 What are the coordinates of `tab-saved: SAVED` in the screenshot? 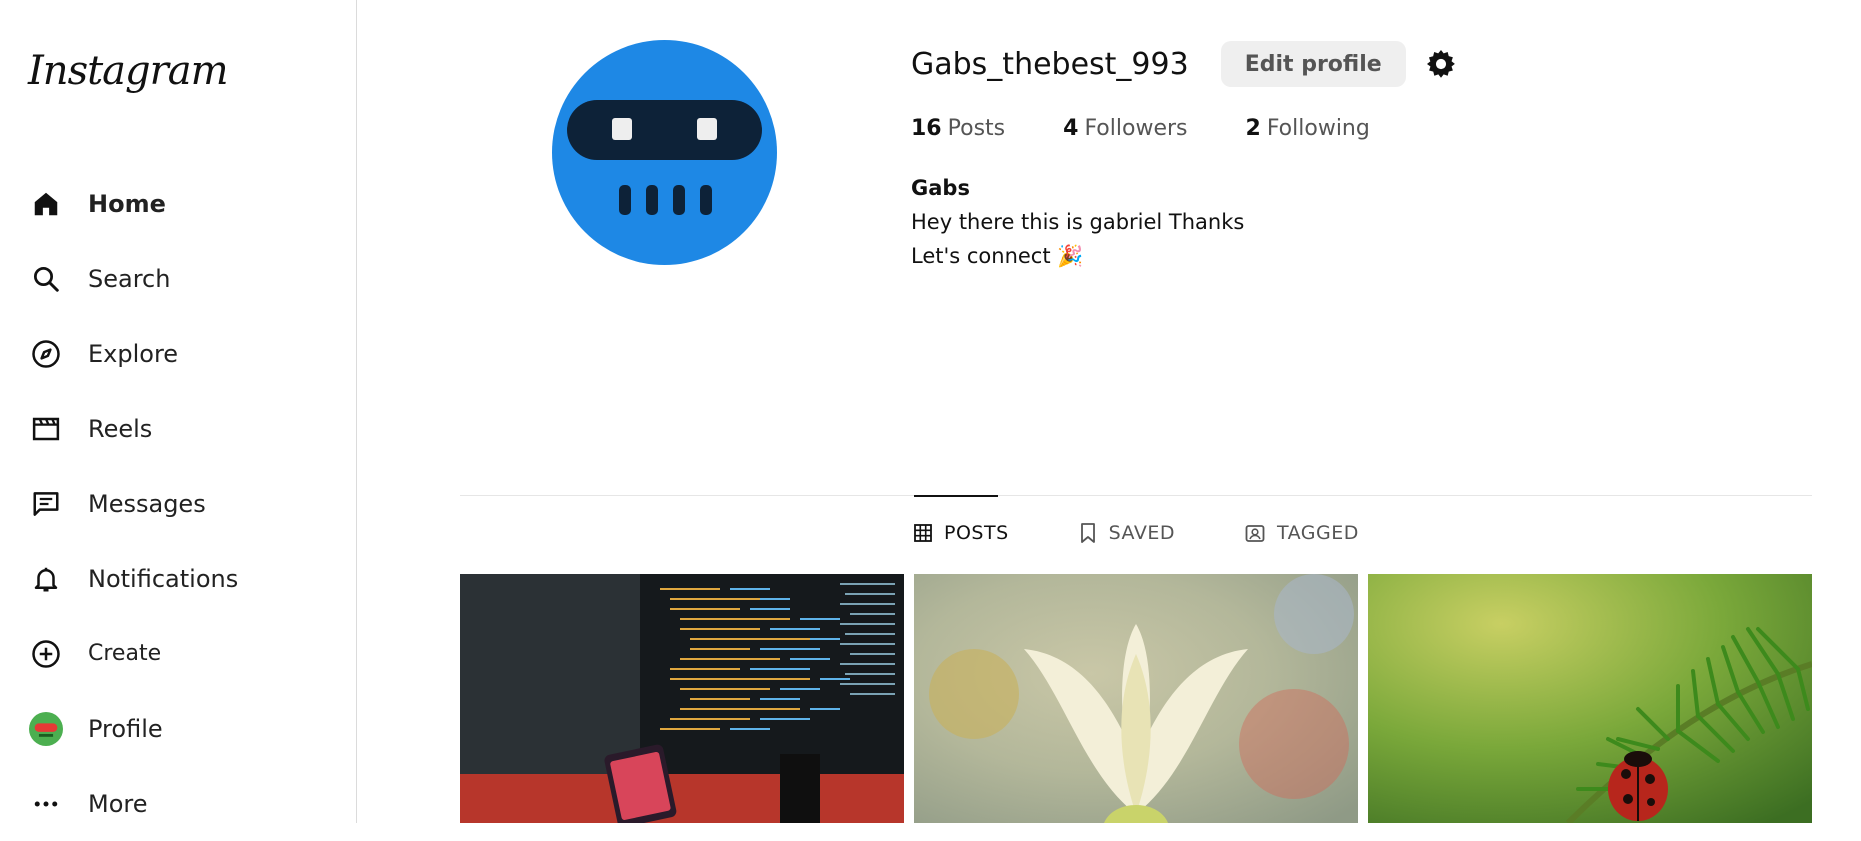 It's located at (1127, 533).